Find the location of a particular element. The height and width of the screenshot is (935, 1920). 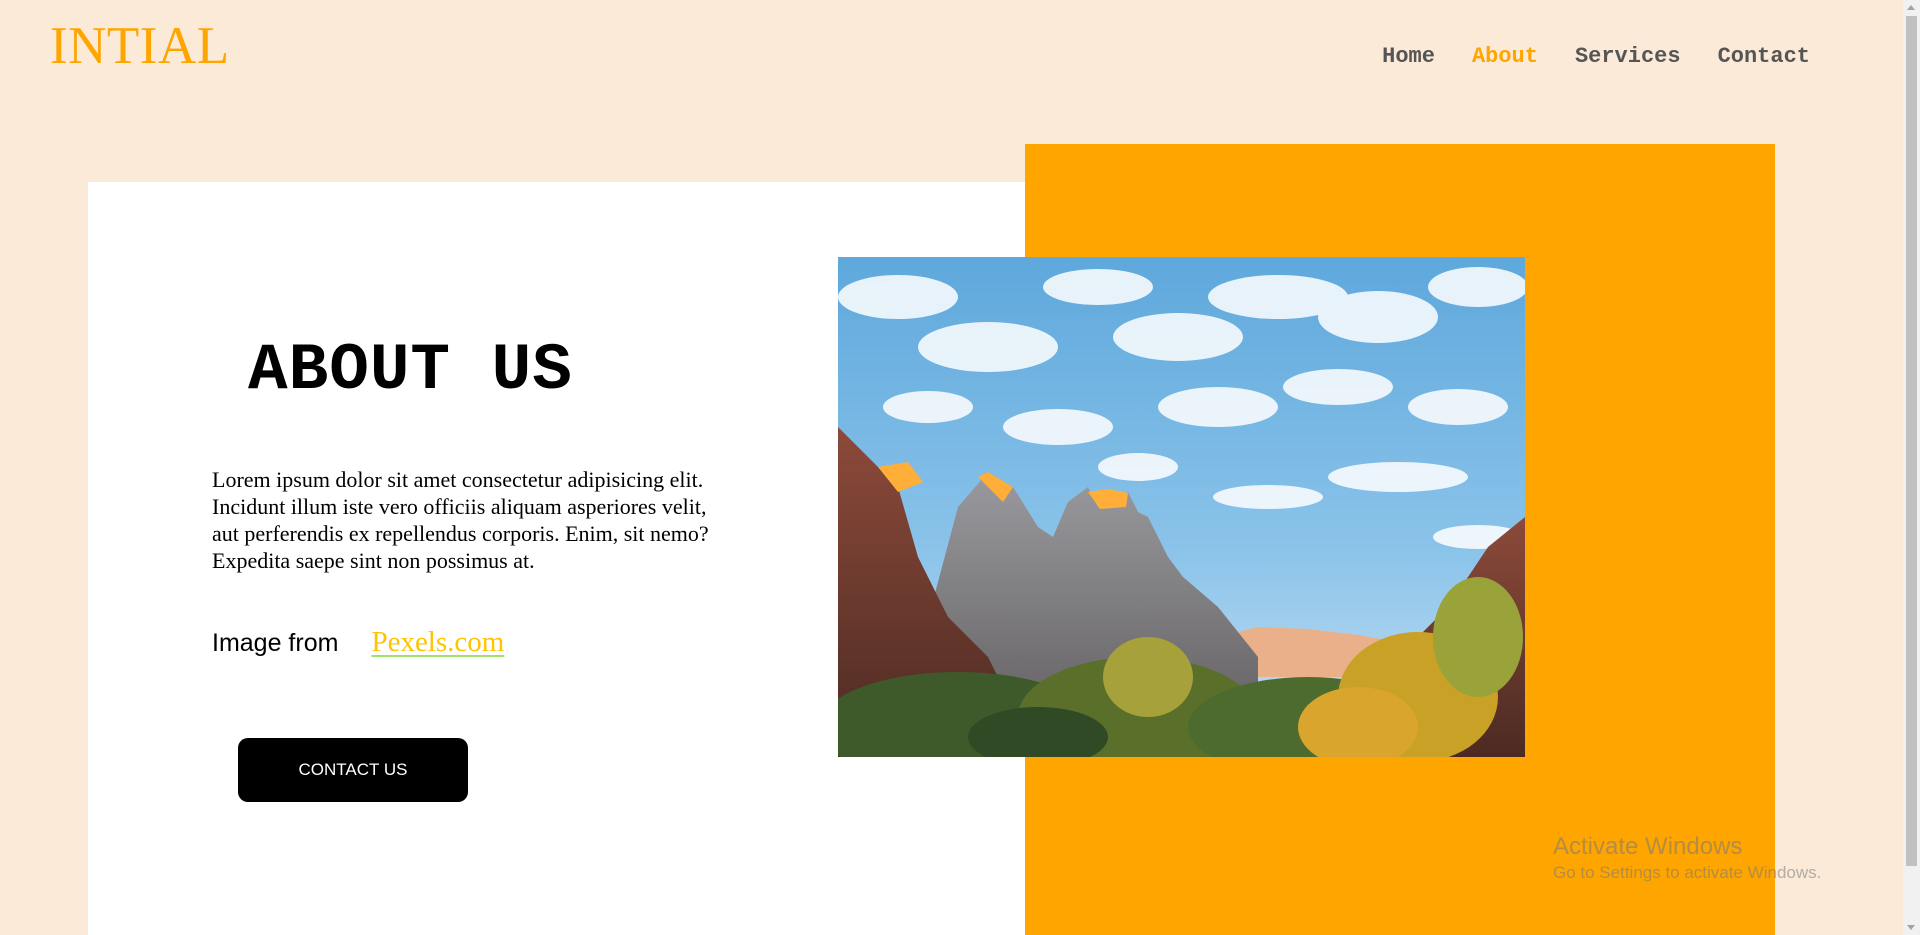

nav-contact: Contact is located at coordinates (1764, 56).